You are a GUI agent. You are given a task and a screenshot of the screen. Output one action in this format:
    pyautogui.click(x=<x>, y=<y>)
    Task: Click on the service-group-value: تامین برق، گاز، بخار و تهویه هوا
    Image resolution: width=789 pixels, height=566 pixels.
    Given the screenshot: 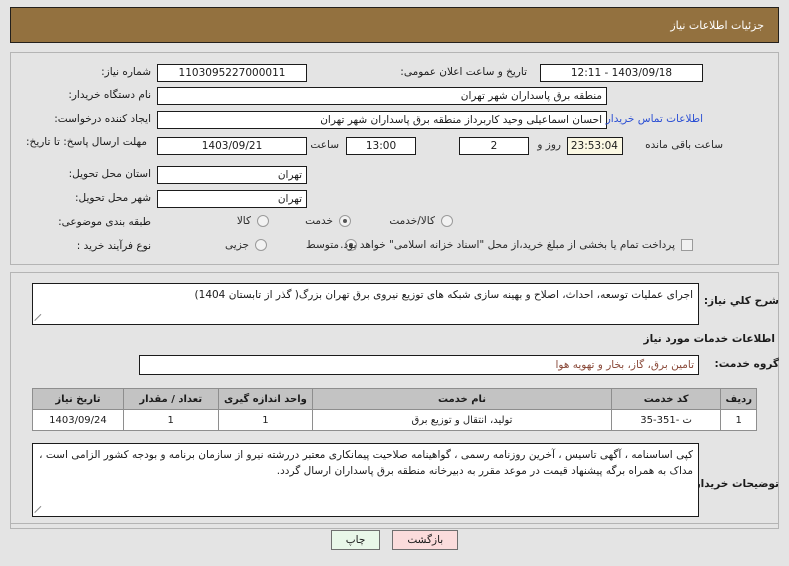 What is the action you would take?
    pyautogui.click(x=419, y=365)
    